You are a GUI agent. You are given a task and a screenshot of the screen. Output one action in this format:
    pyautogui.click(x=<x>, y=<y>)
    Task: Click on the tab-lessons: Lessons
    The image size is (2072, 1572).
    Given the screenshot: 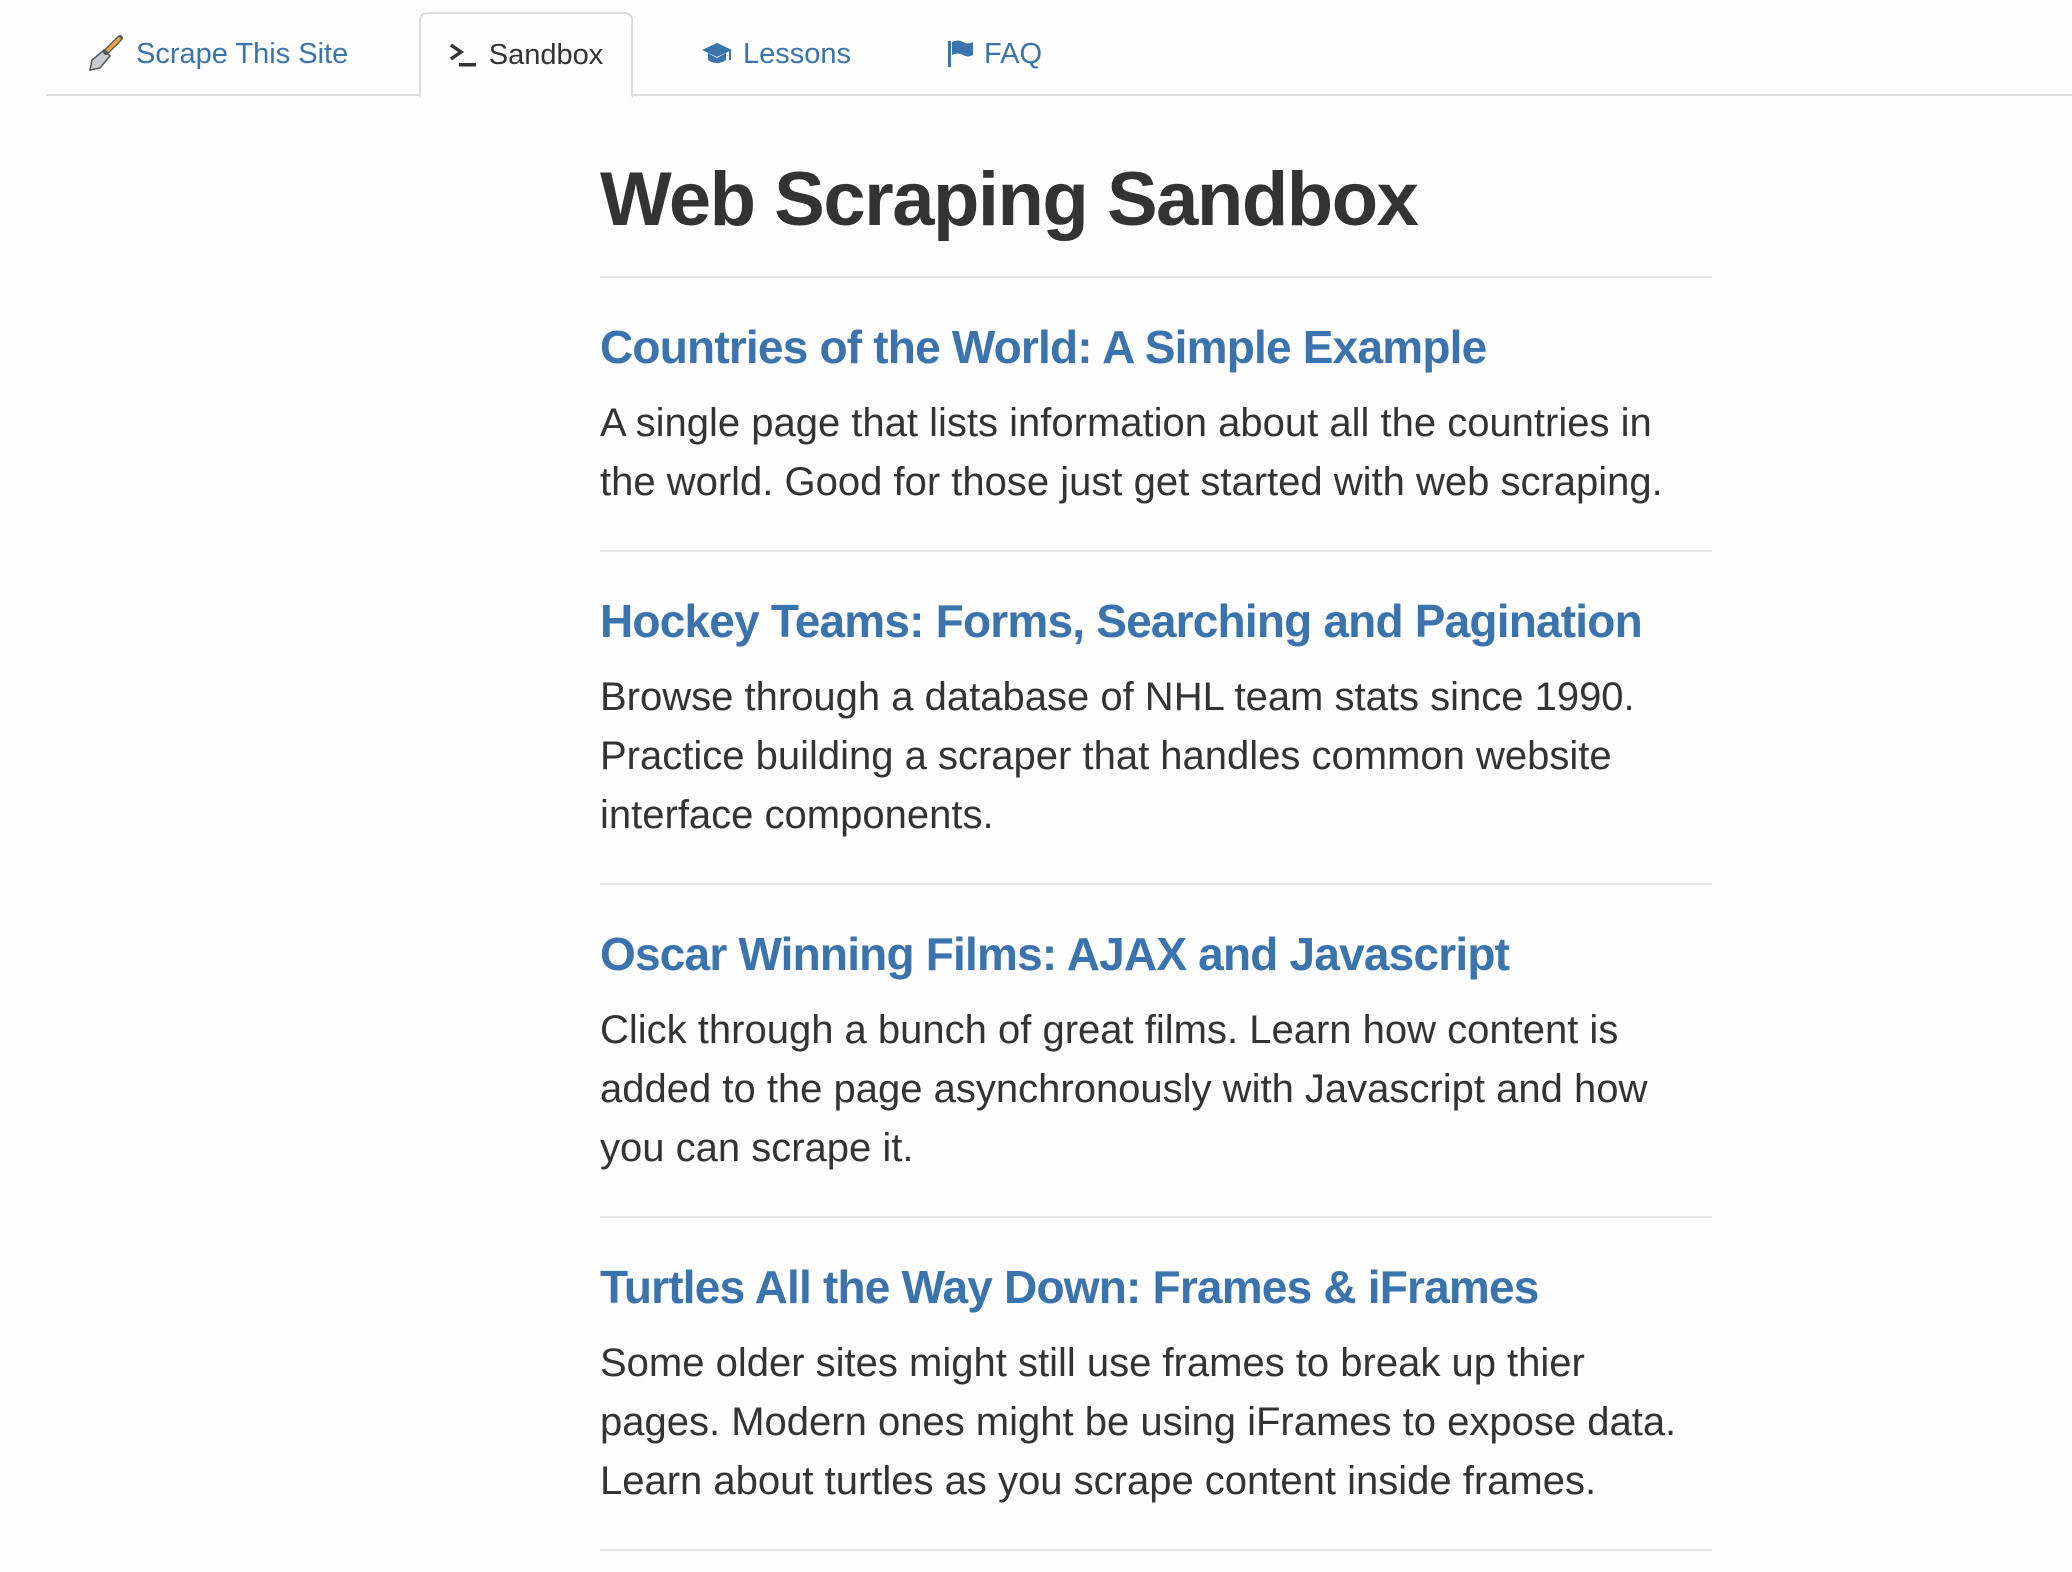 What is the action you would take?
    pyautogui.click(x=776, y=54)
    